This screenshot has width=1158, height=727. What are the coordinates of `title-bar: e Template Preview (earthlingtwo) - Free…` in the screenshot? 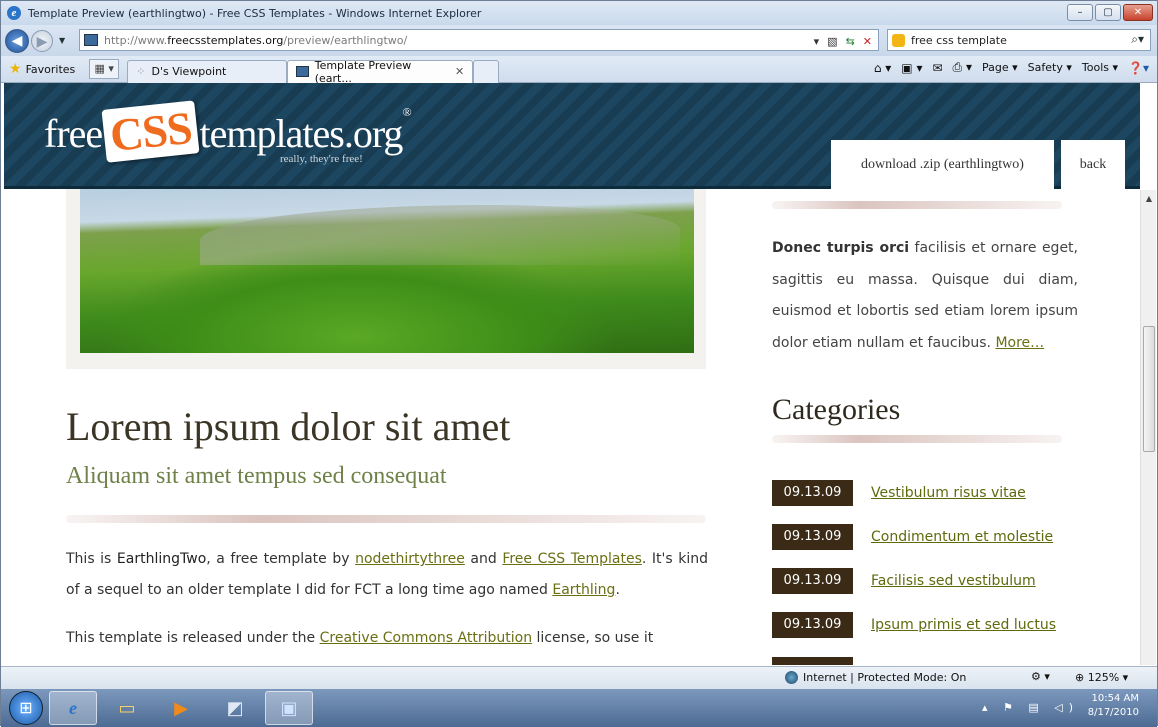 It's located at (579, 13).